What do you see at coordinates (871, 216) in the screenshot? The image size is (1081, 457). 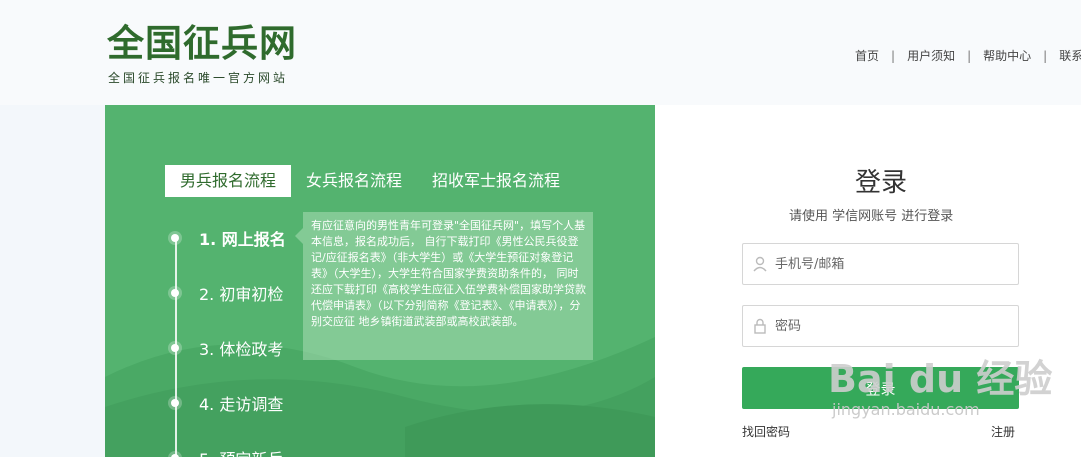 I see `login-subtitle: 请使用 学信网账号 进行登录` at bounding box center [871, 216].